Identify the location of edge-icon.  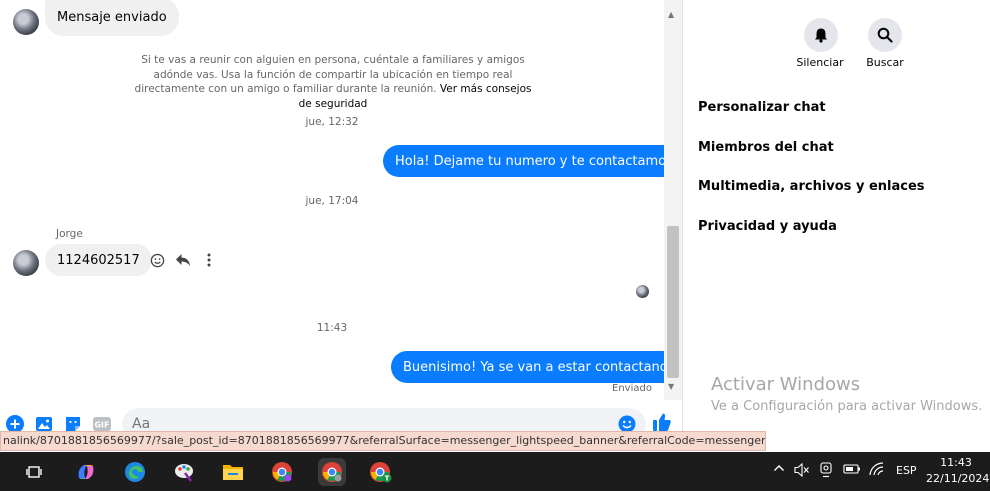
(135, 472).